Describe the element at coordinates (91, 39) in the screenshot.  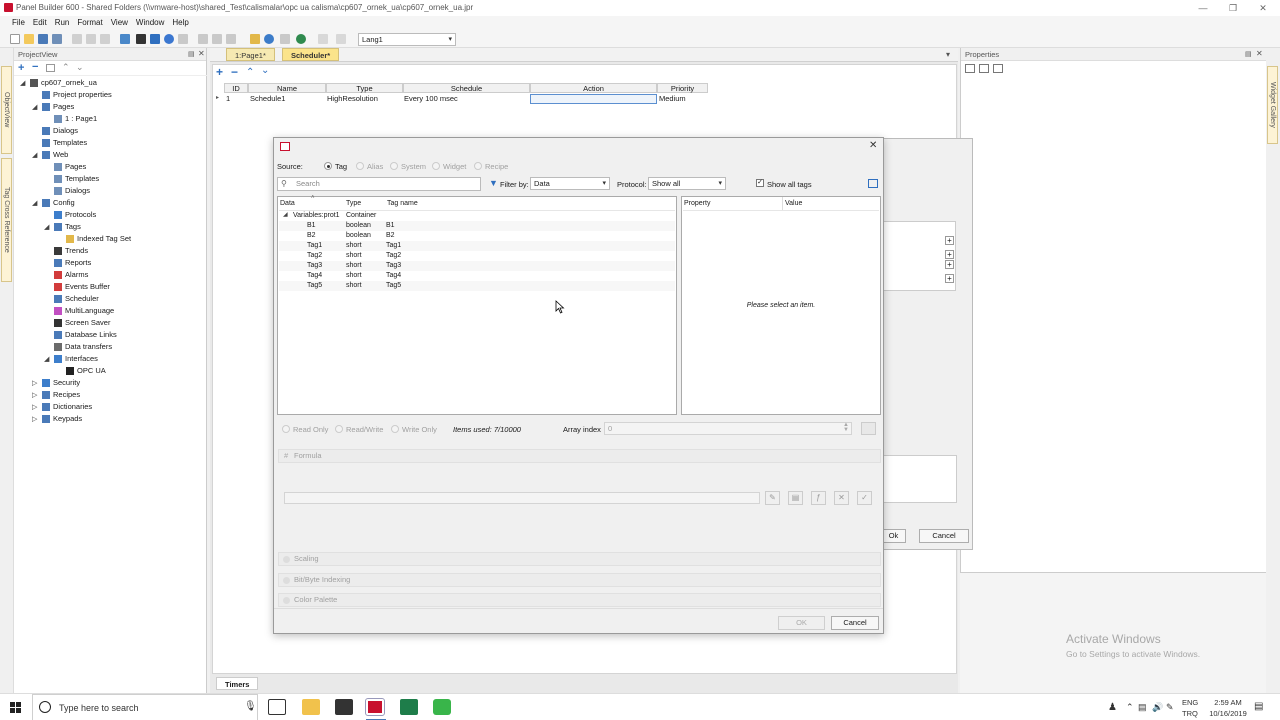
I see `copy-icon` at that location.